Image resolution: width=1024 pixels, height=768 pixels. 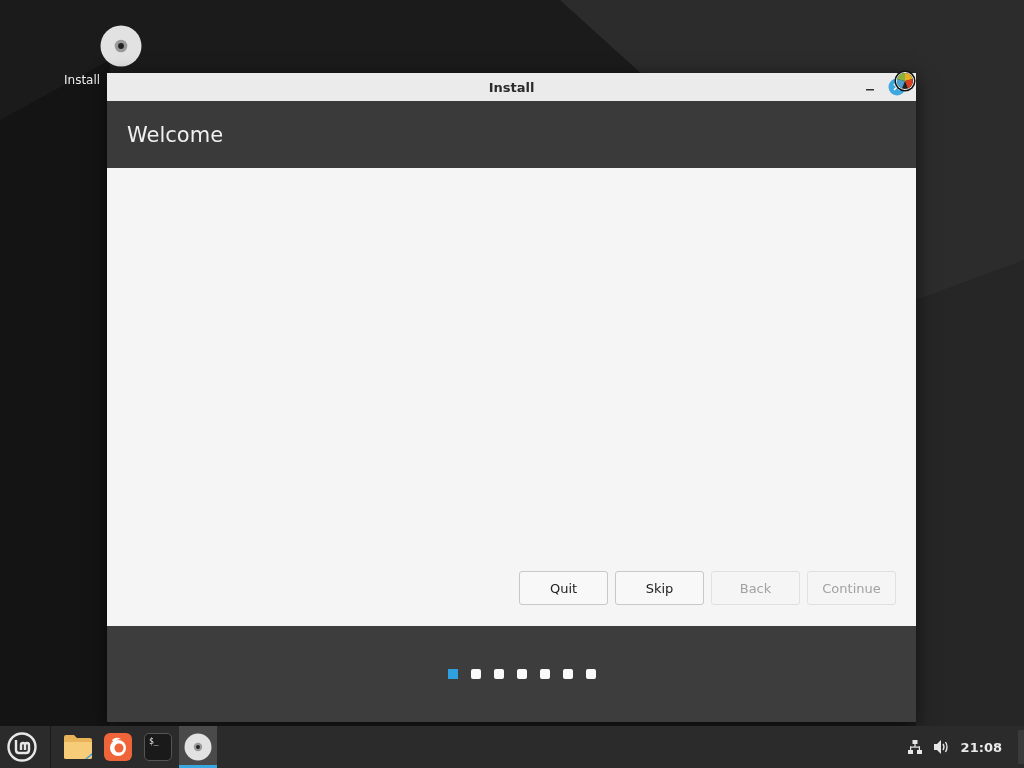 I want to click on clock: 21:08, so click(x=981, y=747).